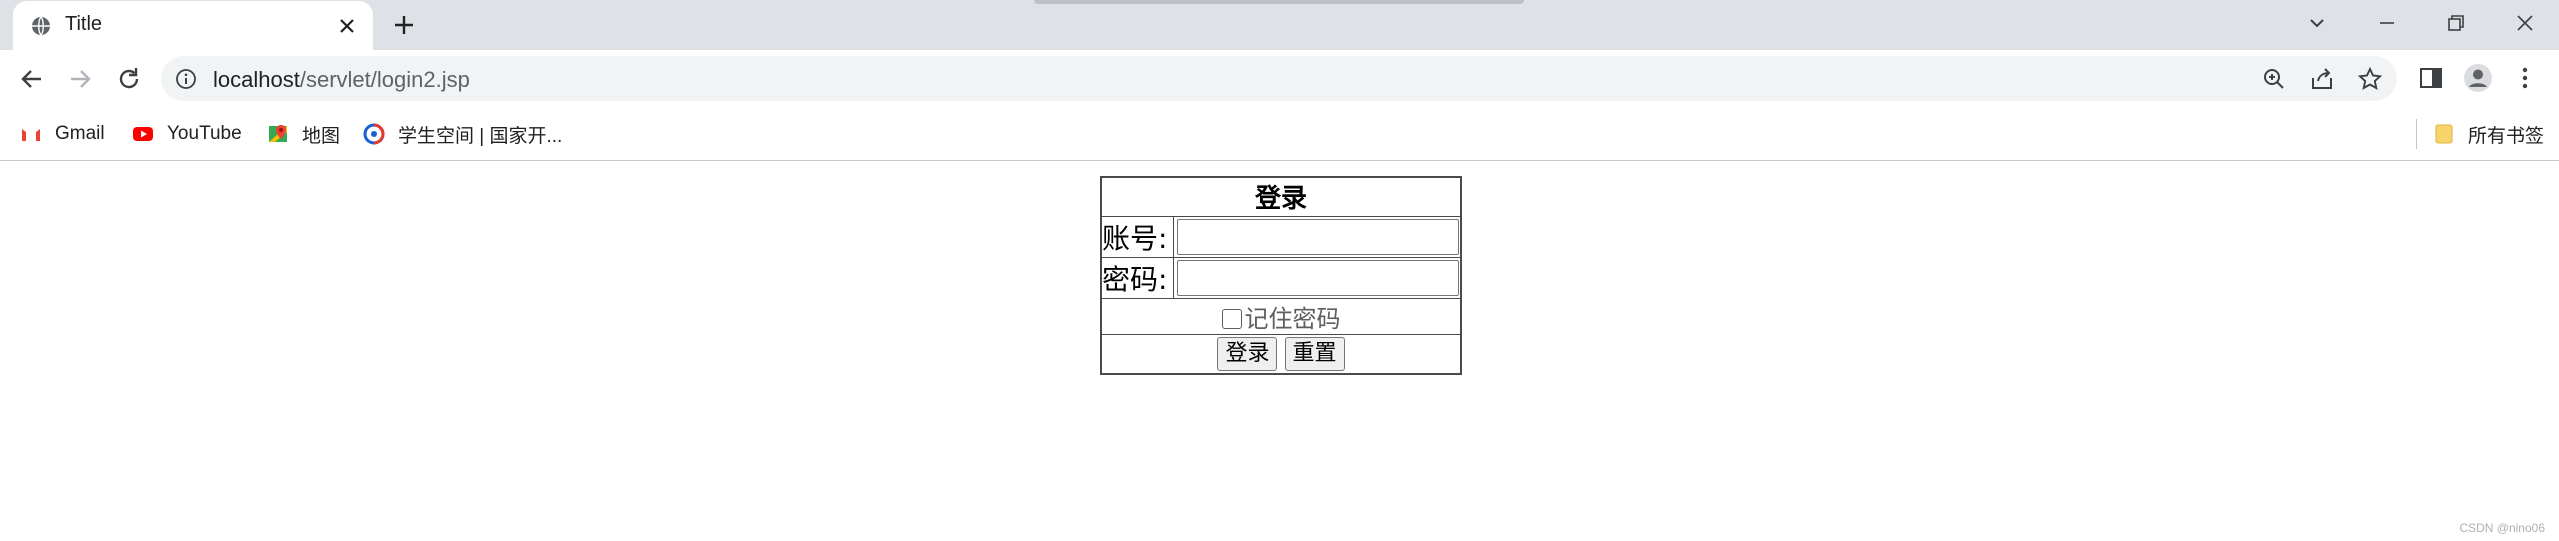 The width and height of the screenshot is (2559, 541). I want to click on share-icon, so click(2322, 79).